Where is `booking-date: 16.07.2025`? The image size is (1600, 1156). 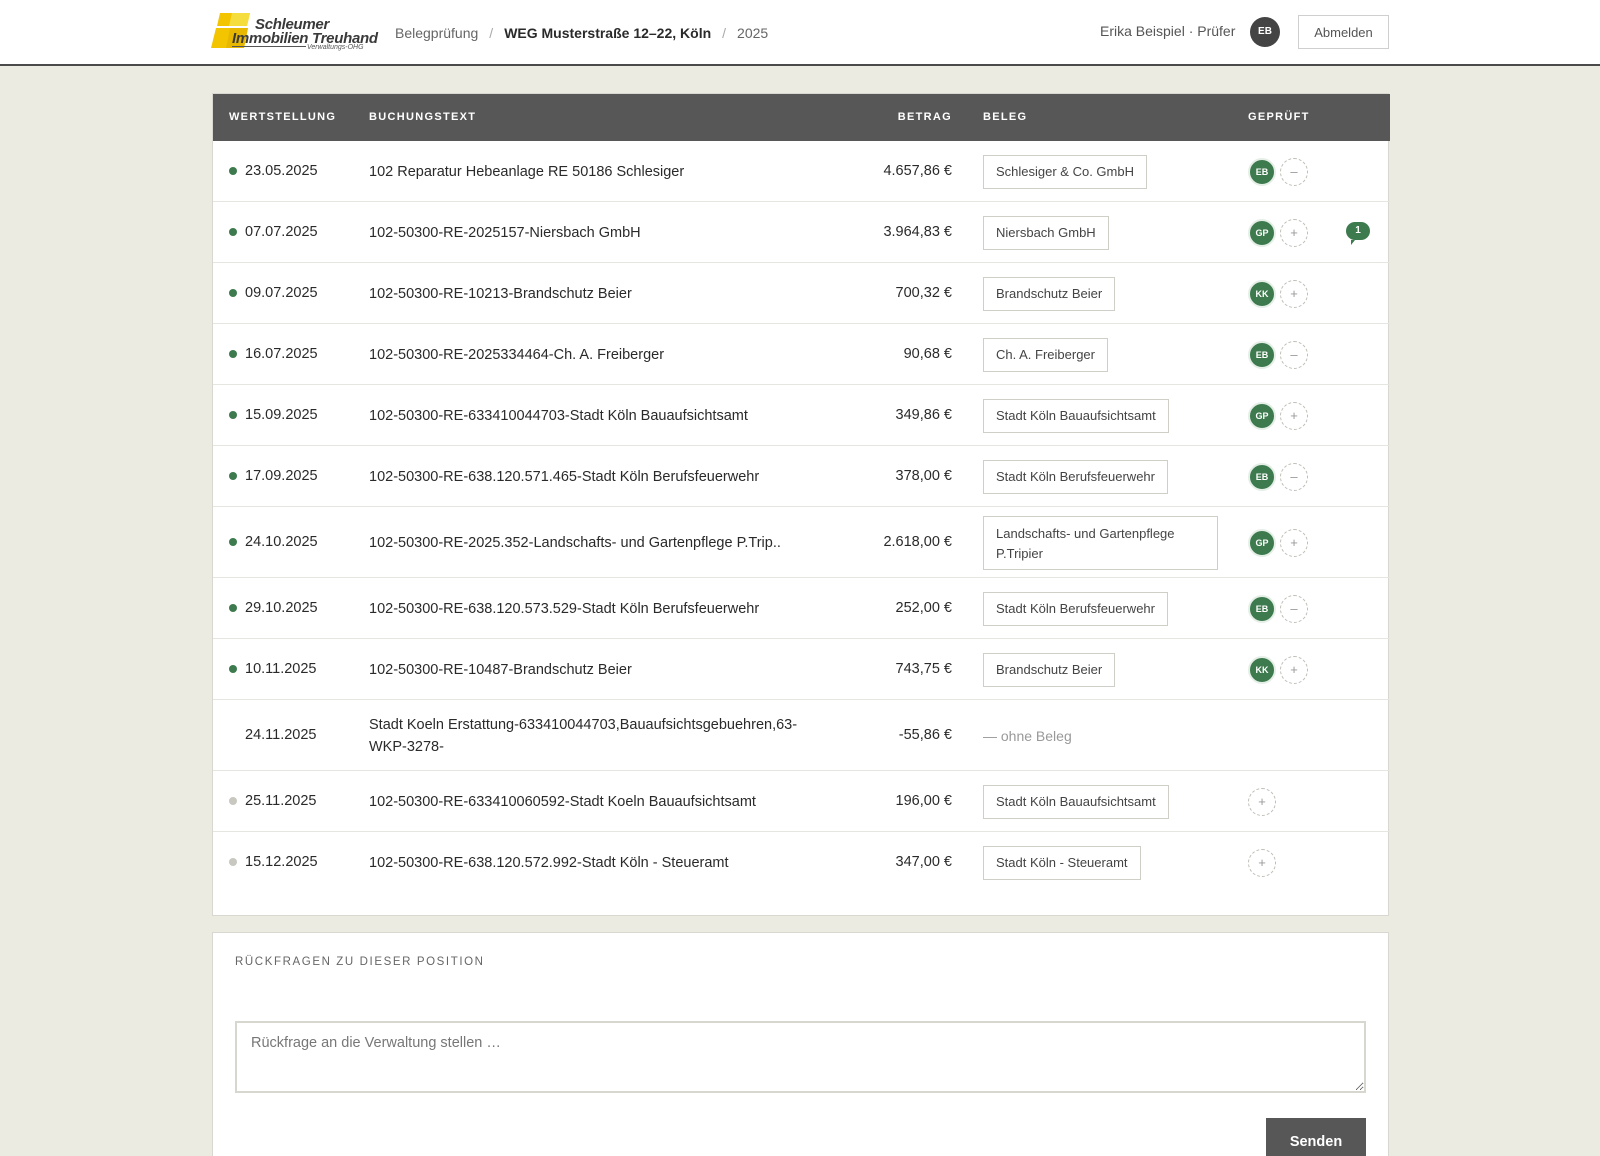 booking-date: 16.07.2025 is located at coordinates (281, 353).